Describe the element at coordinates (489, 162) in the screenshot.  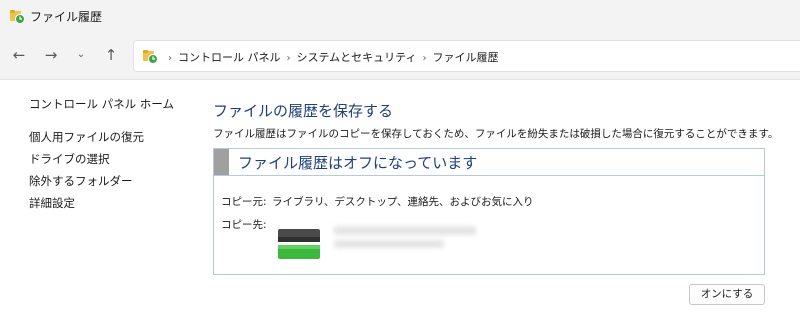
I see `status-header: ファイル履歴はオフになっています` at that location.